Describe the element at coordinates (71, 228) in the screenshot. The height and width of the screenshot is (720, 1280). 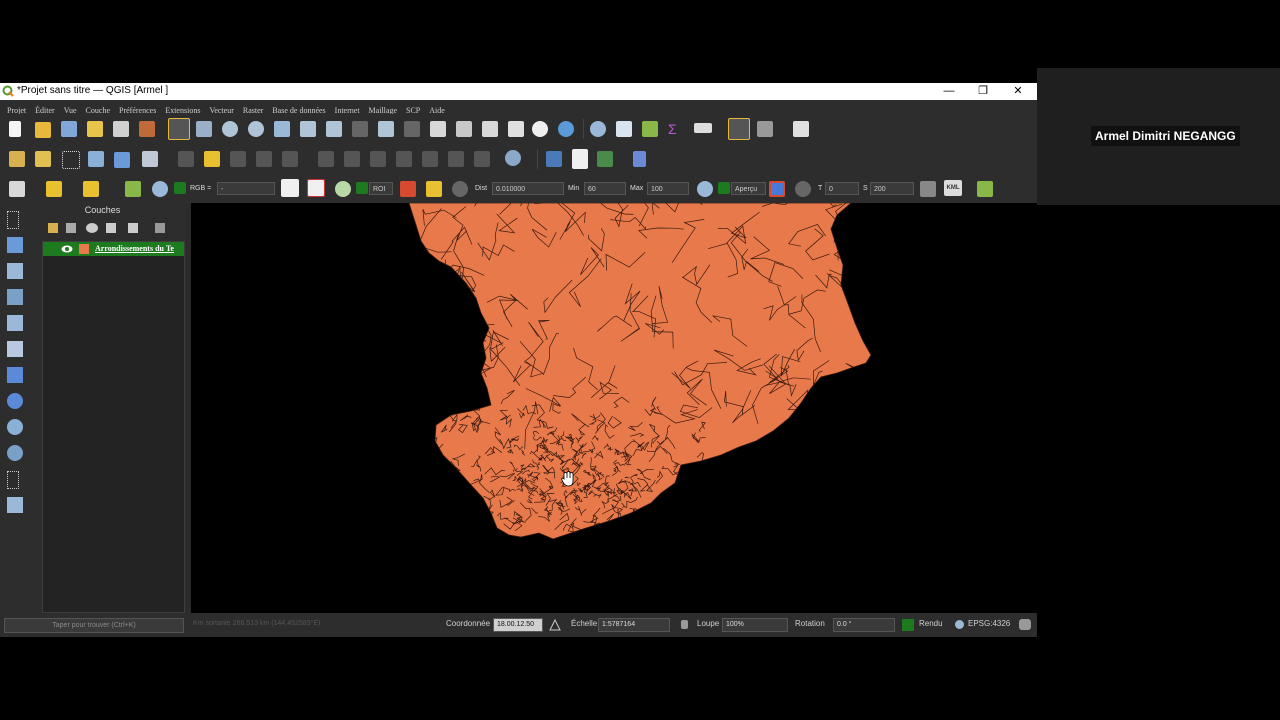
I see `add-group-icon` at that location.